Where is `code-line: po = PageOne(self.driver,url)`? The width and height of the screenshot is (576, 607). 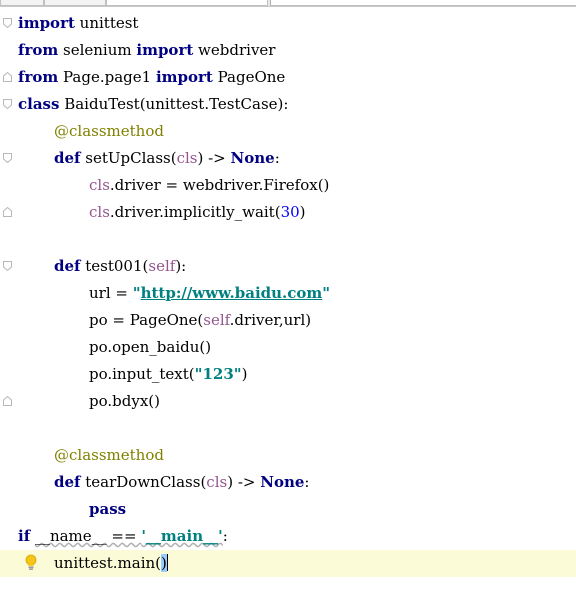 code-line: po = PageOne(self.driver,url) is located at coordinates (288, 320).